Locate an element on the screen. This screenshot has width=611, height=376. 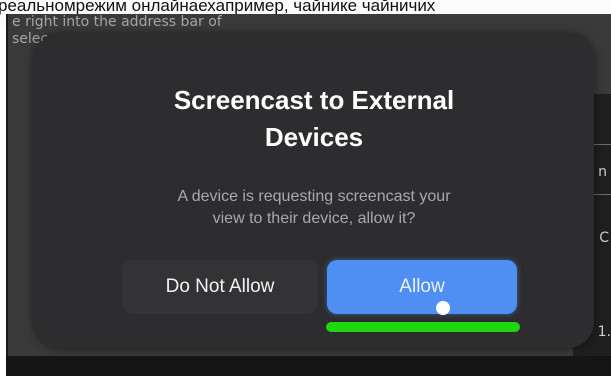
dialog-title-line: Screencast to External is located at coordinates (314, 100).